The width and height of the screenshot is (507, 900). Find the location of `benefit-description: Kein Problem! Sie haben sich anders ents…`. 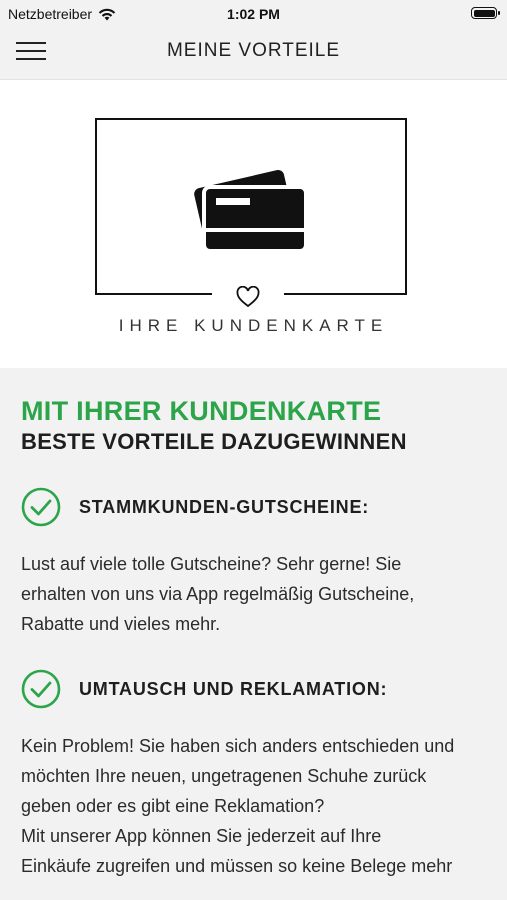

benefit-description: Kein Problem! Sie haben sich anders ents… is located at coordinates (238, 806).